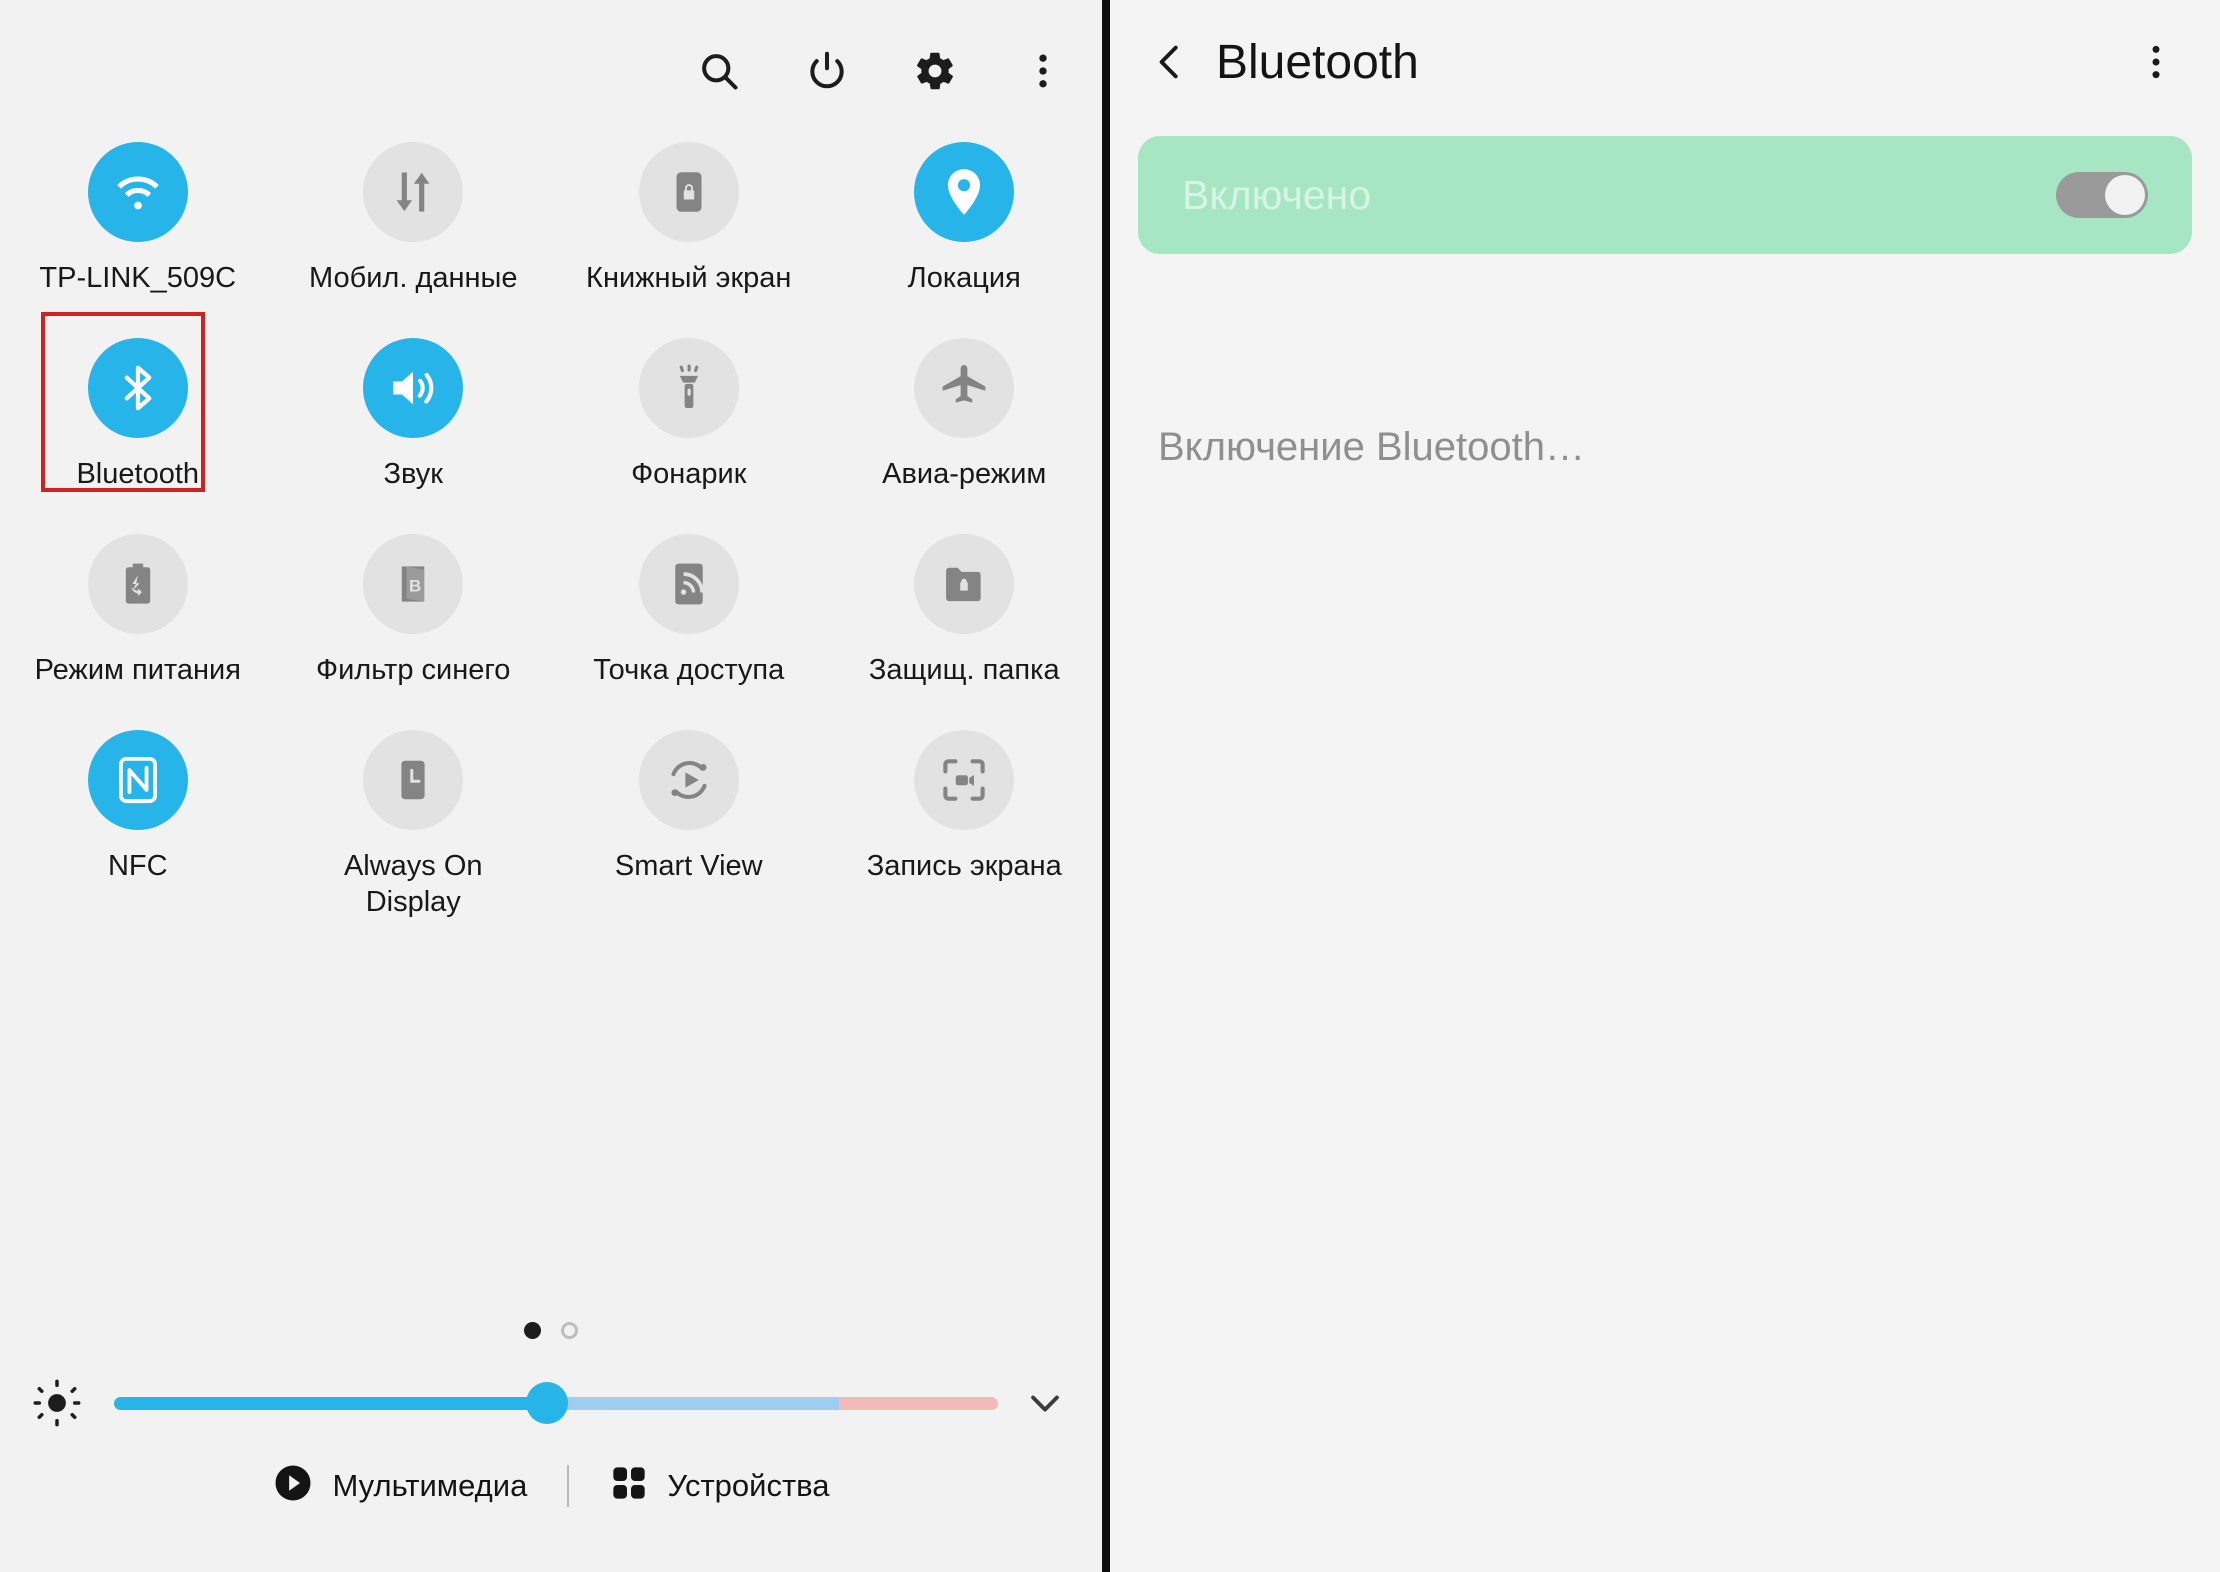 The width and height of the screenshot is (2220, 1572). What do you see at coordinates (551, 1330) in the screenshot?
I see `page-indicator` at bounding box center [551, 1330].